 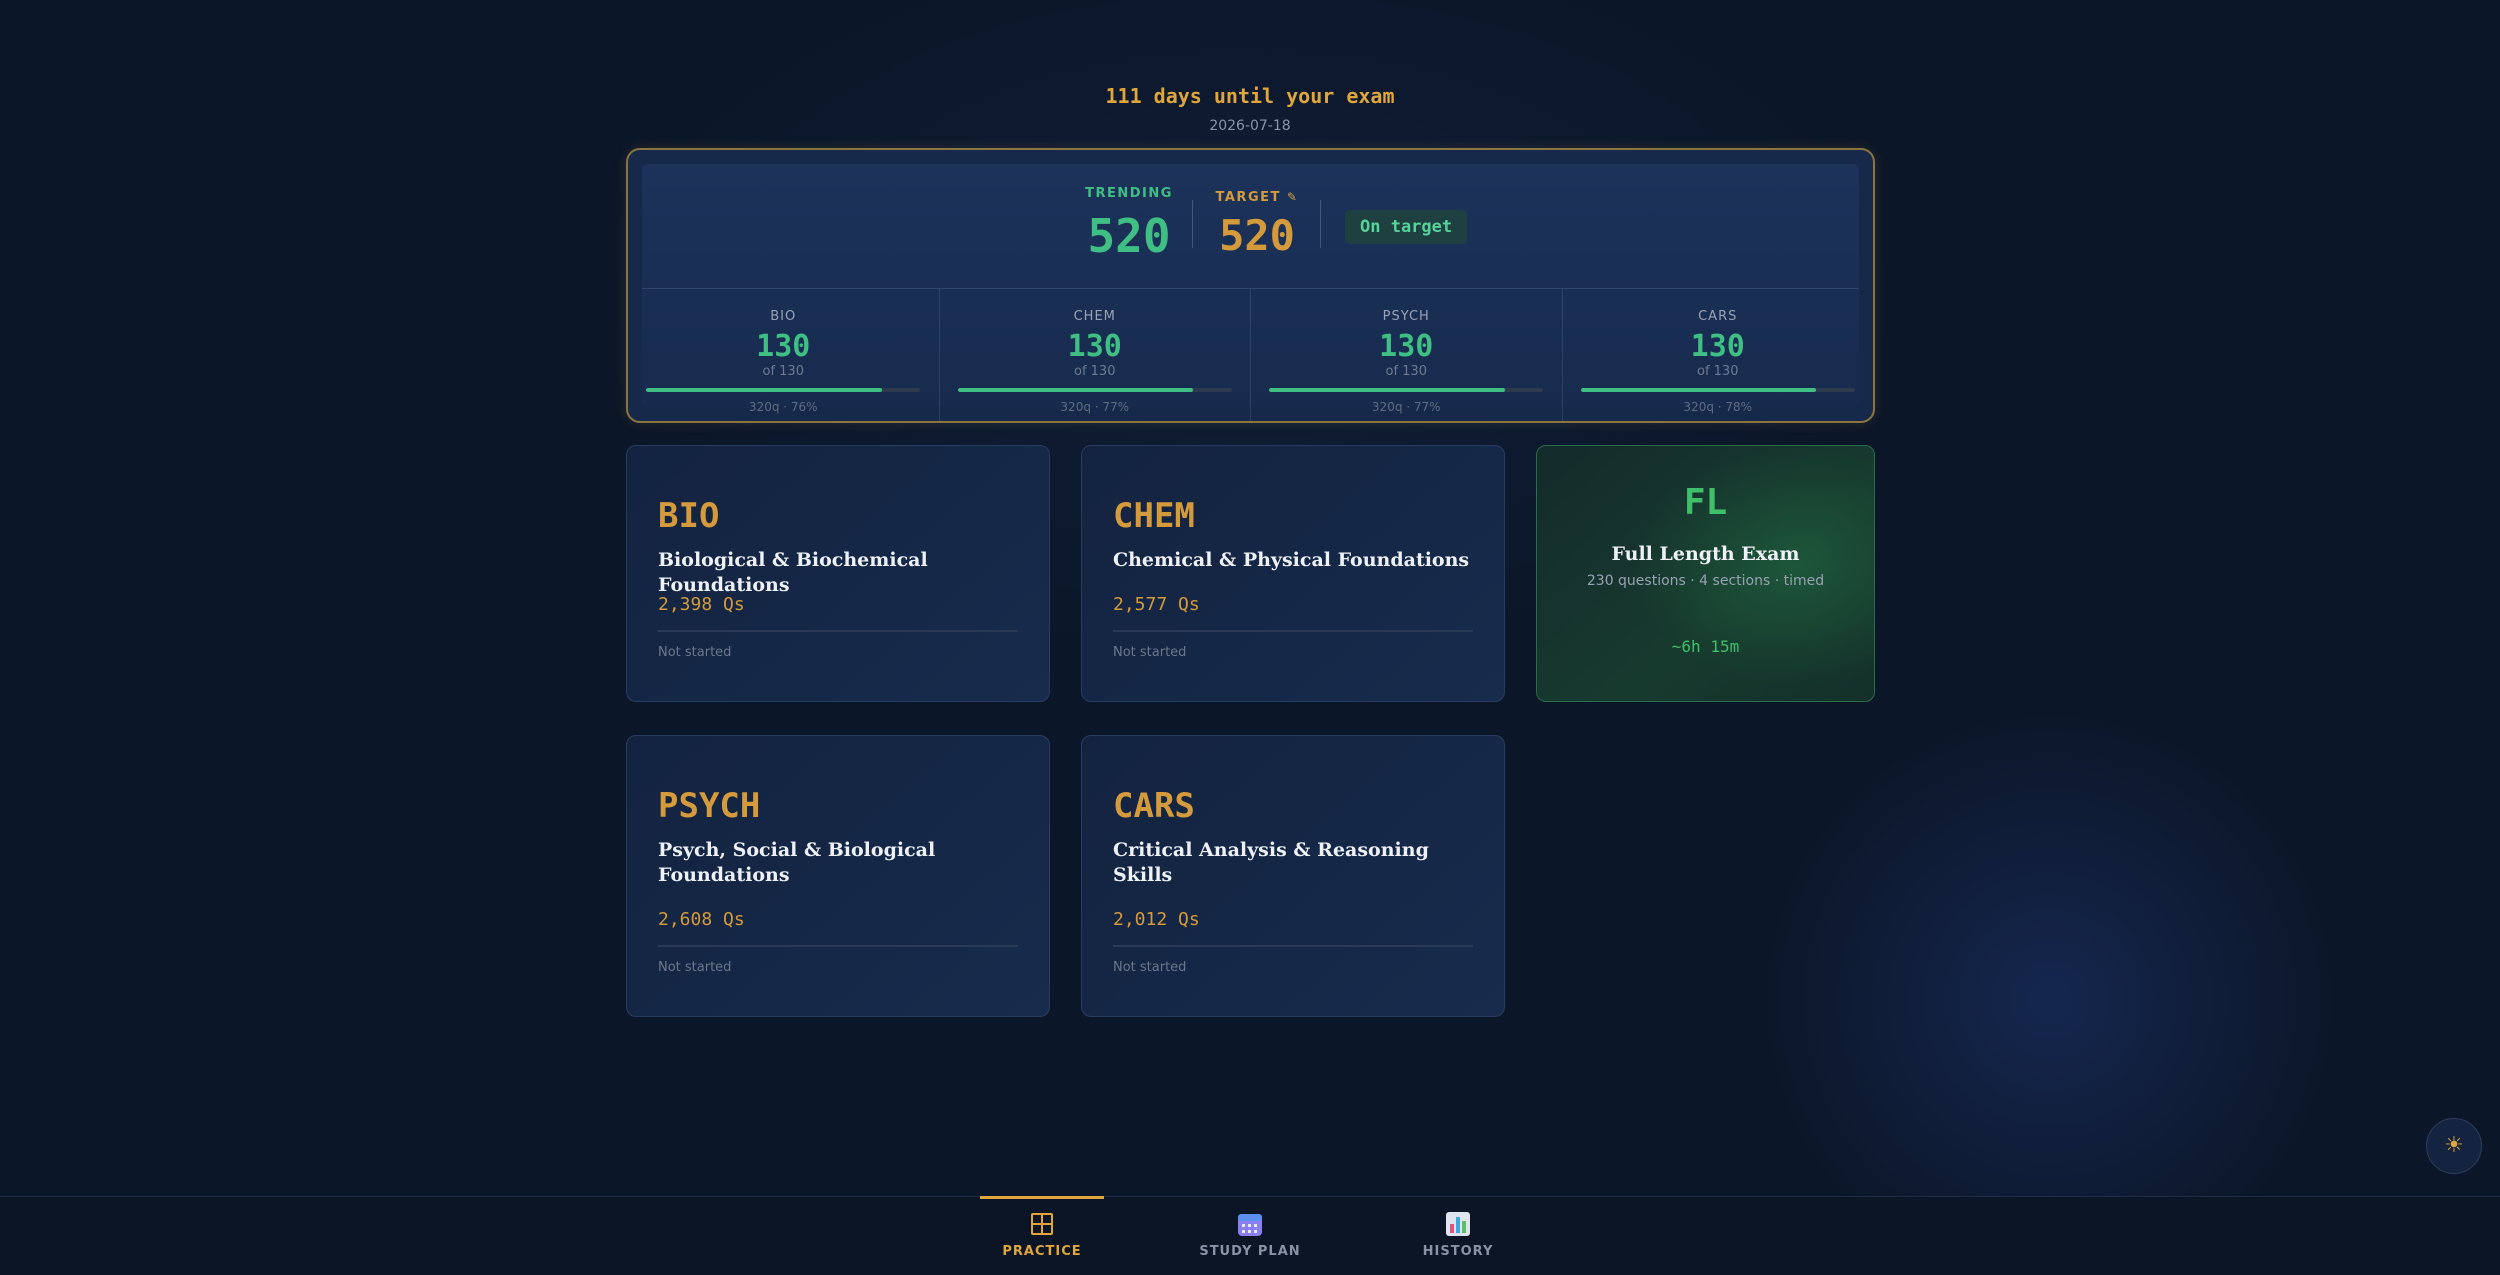 What do you see at coordinates (1129, 236) in the screenshot?
I see `trending-value: 520` at bounding box center [1129, 236].